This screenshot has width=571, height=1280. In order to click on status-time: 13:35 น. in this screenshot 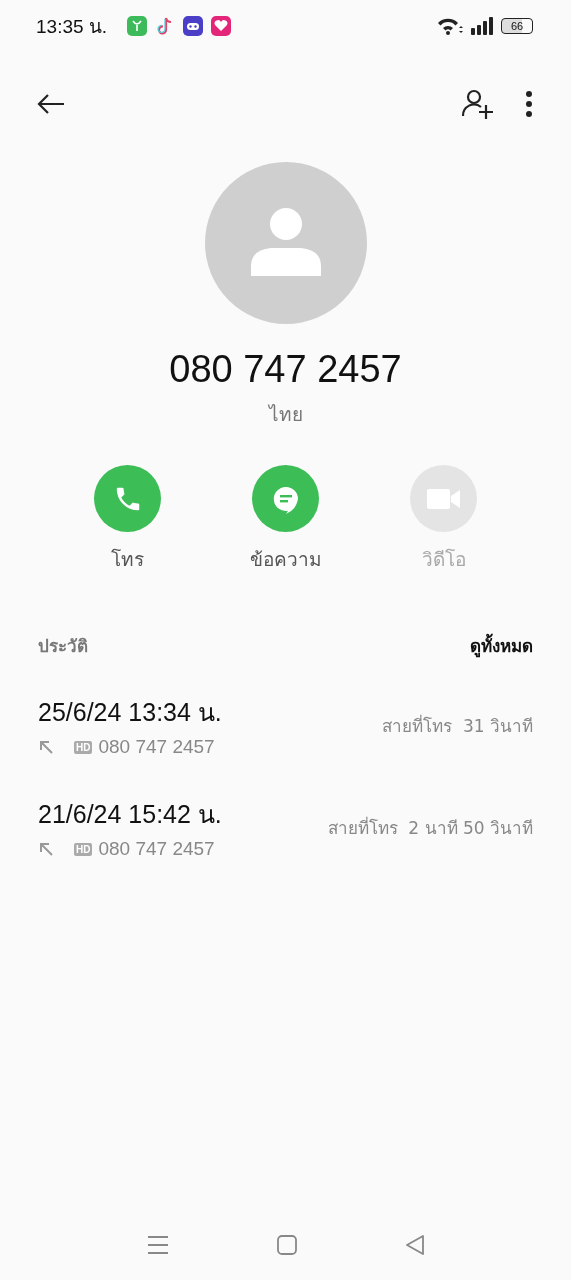, I will do `click(72, 27)`.